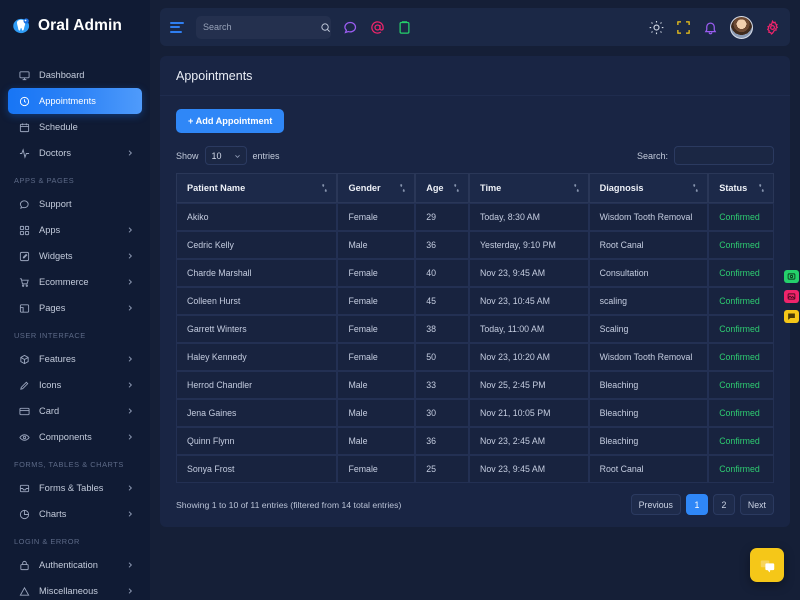 This screenshot has width=800, height=600. I want to click on column-header-status: Status, so click(741, 188).